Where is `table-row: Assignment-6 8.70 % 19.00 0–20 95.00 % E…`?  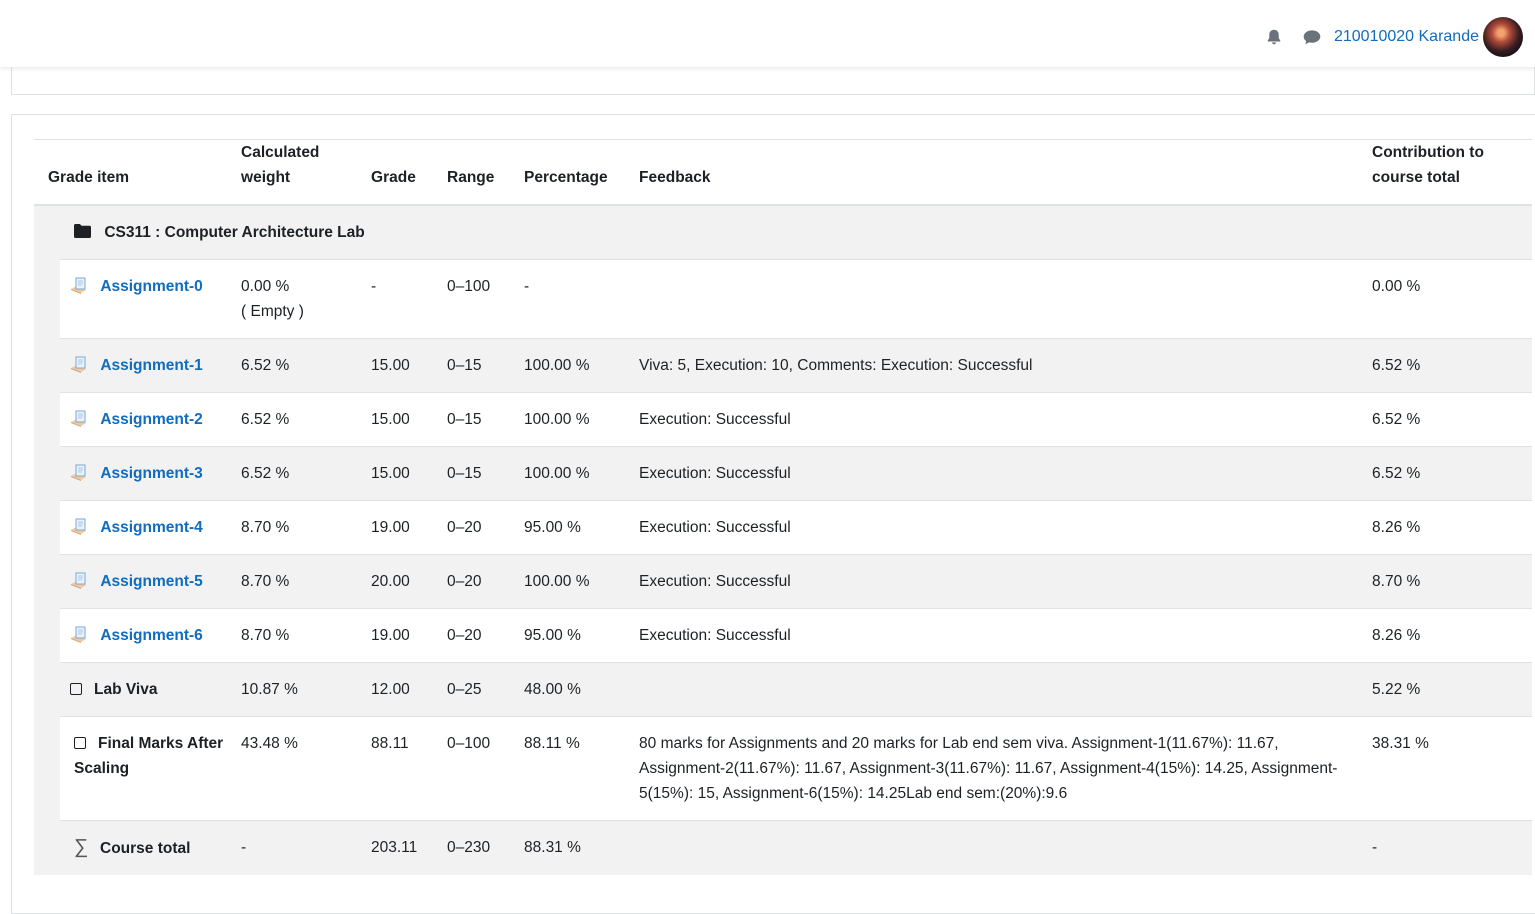 table-row: Assignment-6 8.70 % 19.00 0–20 95.00 % E… is located at coordinates (783, 635).